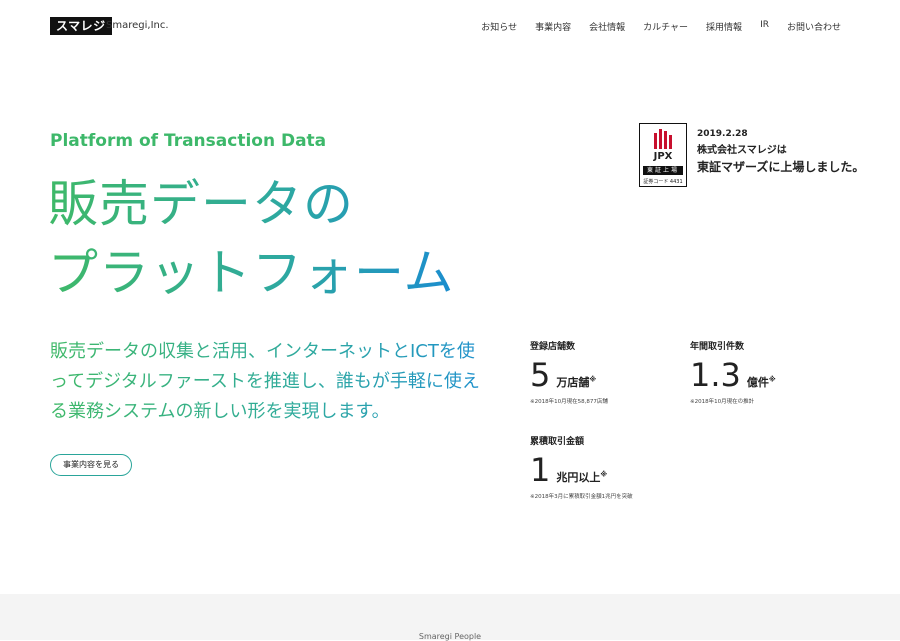  What do you see at coordinates (258, 239) in the screenshot?
I see `hero-headline: 販売データの プラットフォーム` at bounding box center [258, 239].